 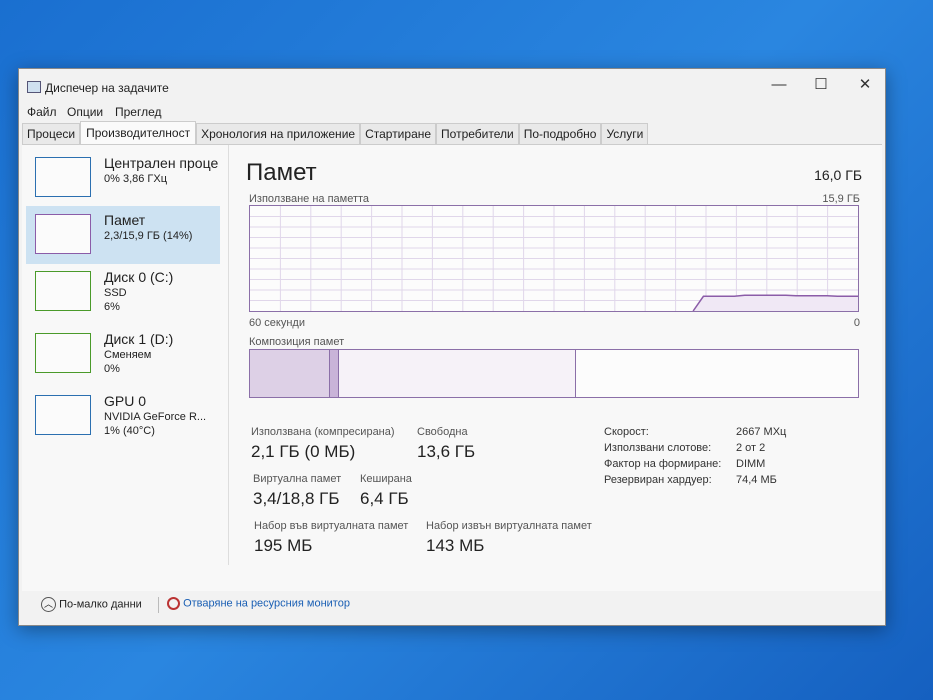 What do you see at coordinates (297, 479) in the screenshot?
I see `virtual-label: Виртуална памет` at bounding box center [297, 479].